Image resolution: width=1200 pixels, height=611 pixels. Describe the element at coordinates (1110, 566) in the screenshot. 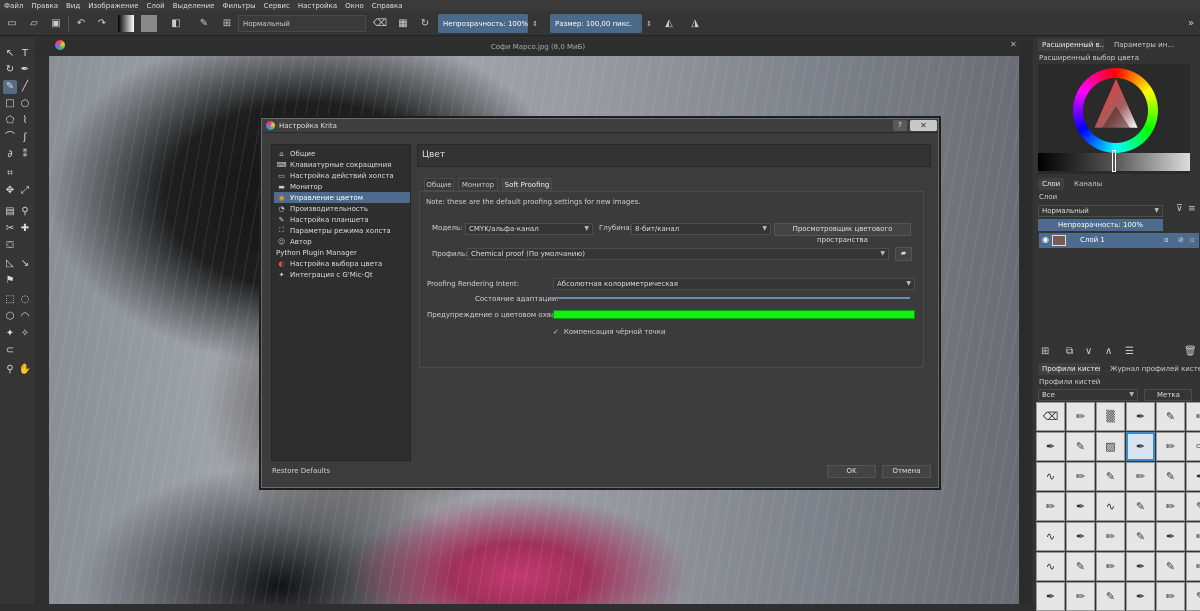

I see `brush-preset-shape: ✏` at that location.